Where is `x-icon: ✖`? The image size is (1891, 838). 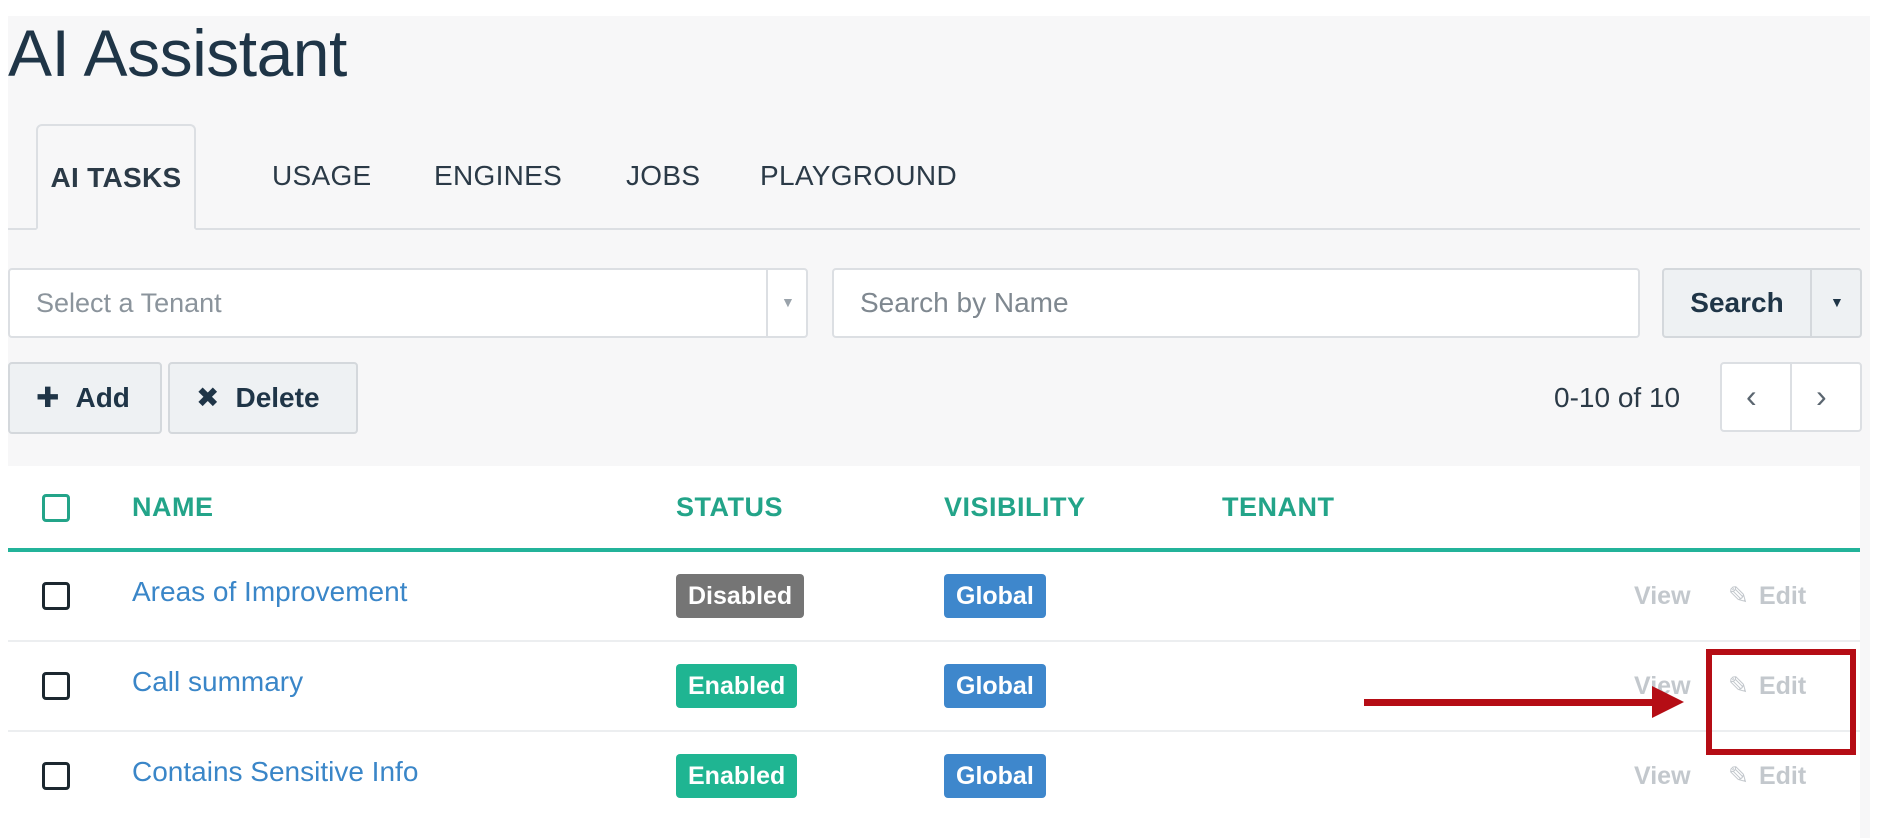
x-icon: ✖ is located at coordinates (208, 397).